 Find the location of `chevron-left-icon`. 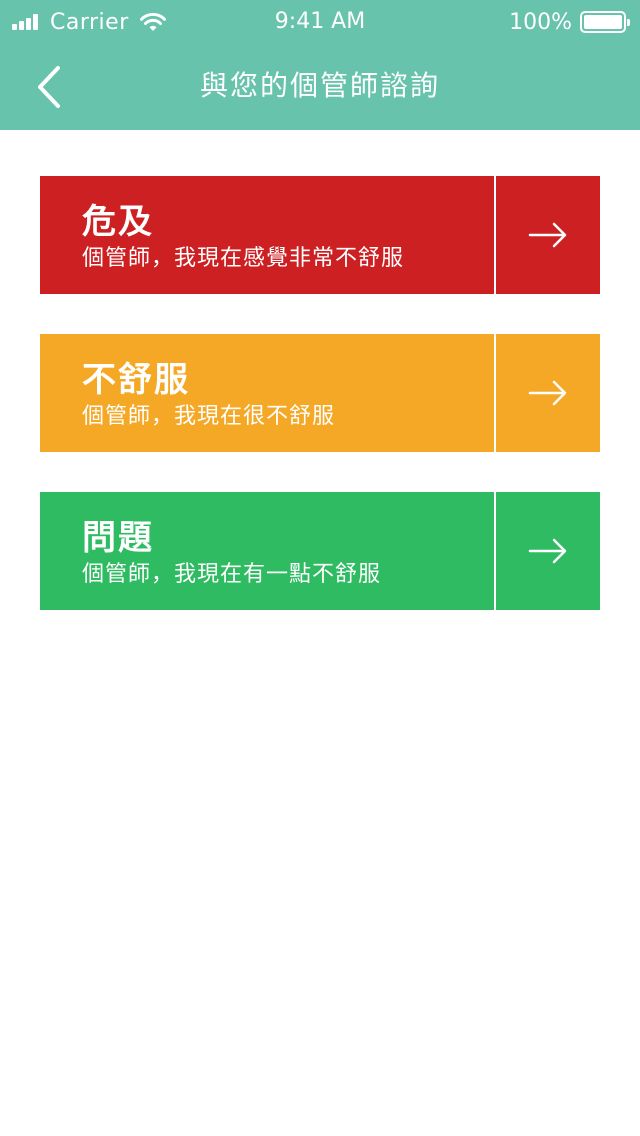

chevron-left-icon is located at coordinates (49, 87).